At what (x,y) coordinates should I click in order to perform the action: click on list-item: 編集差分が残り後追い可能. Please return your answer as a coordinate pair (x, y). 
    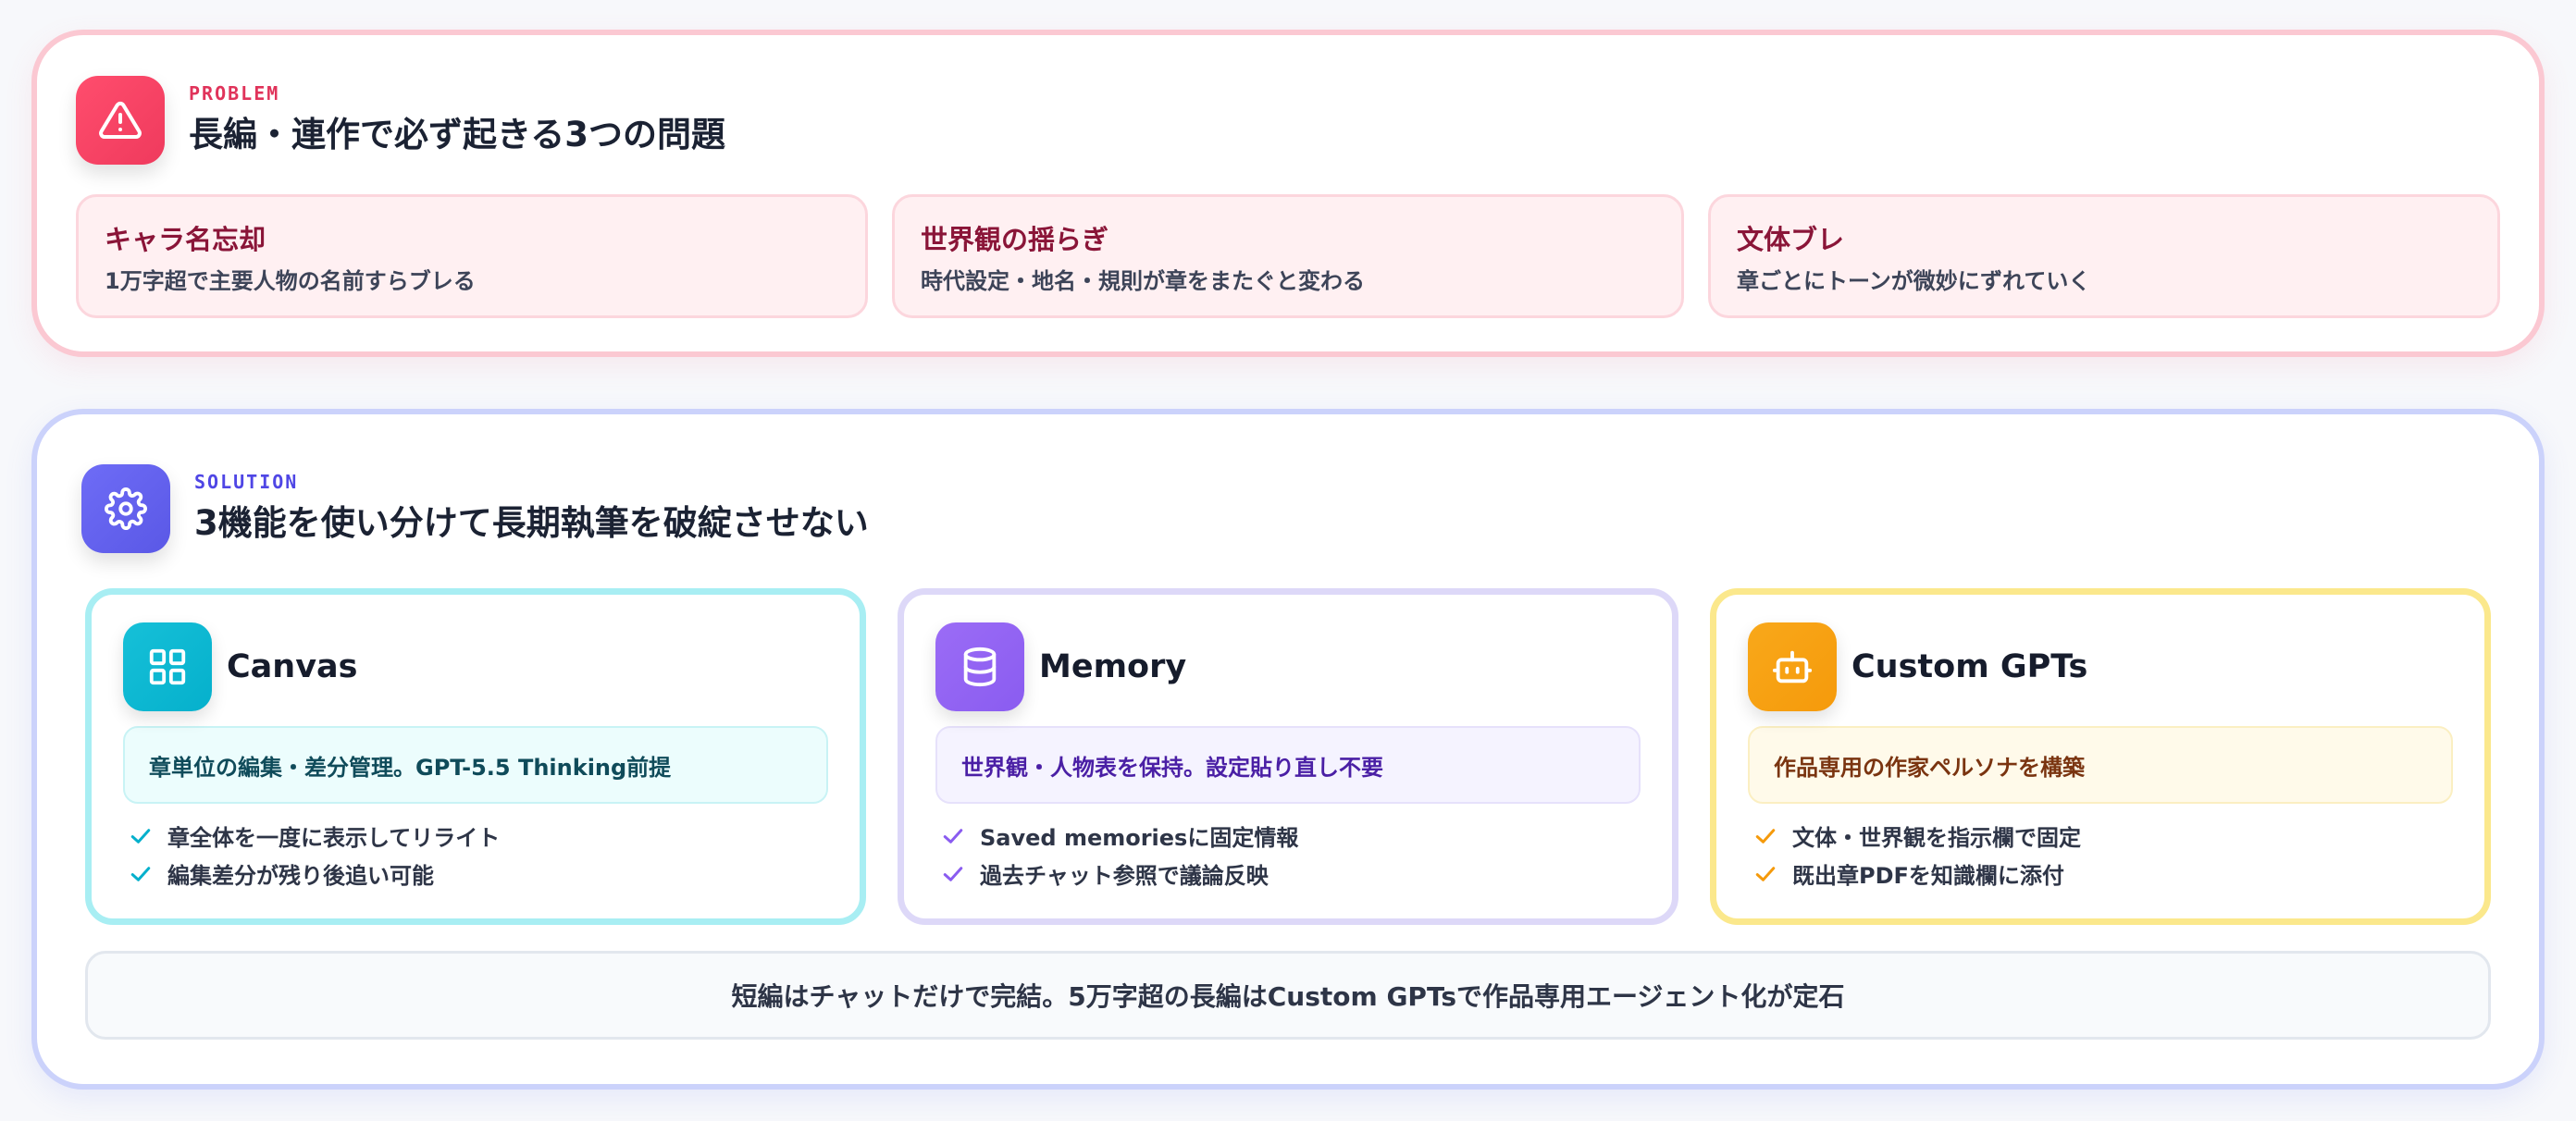
    Looking at the image, I should click on (477, 874).